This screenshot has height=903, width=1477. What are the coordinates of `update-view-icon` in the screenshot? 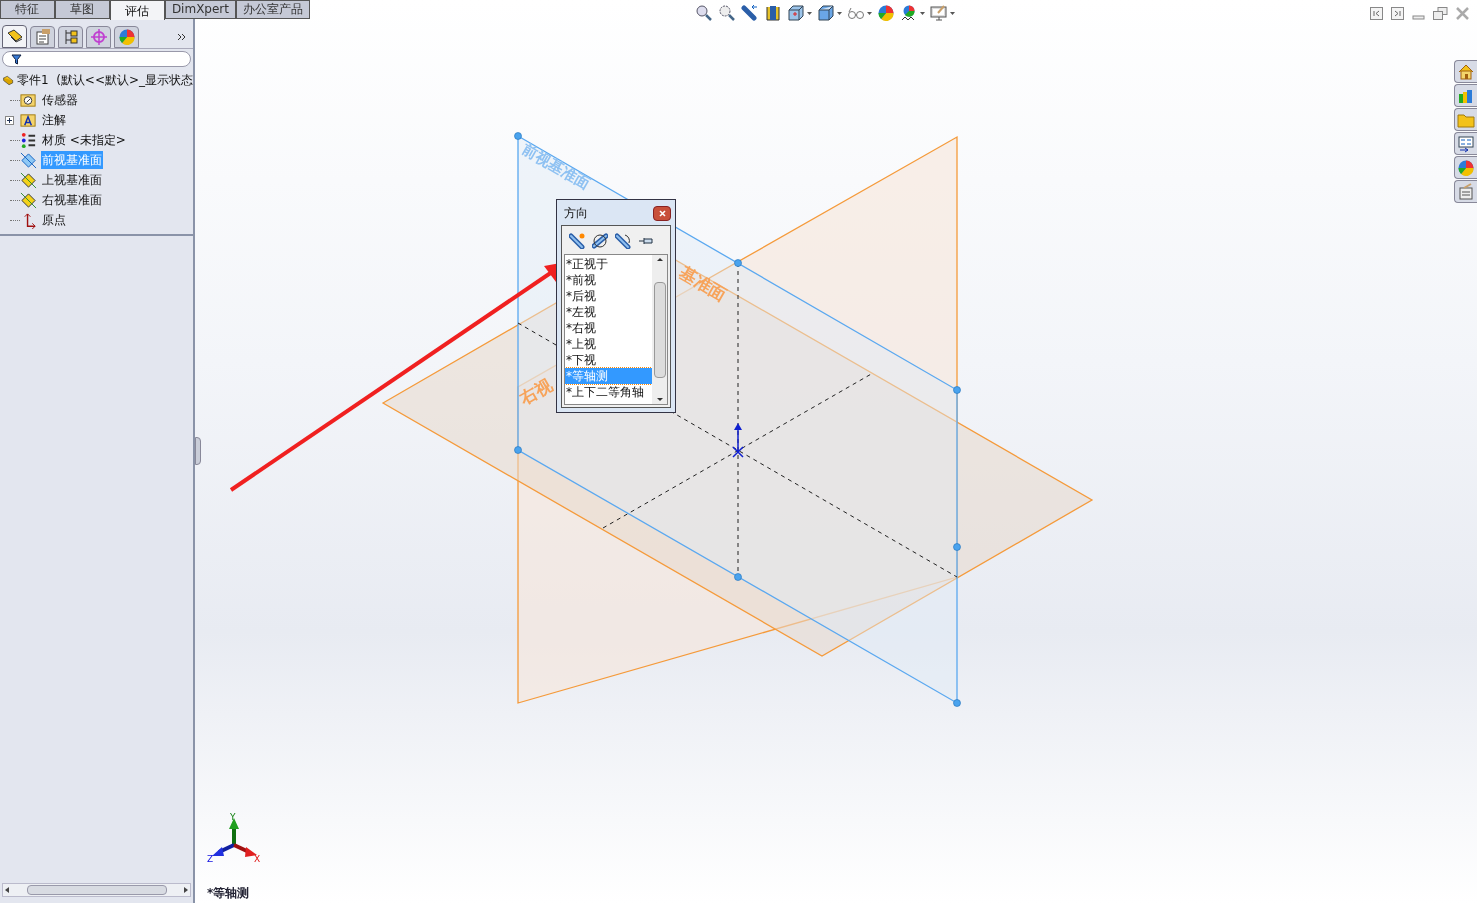 It's located at (600, 241).